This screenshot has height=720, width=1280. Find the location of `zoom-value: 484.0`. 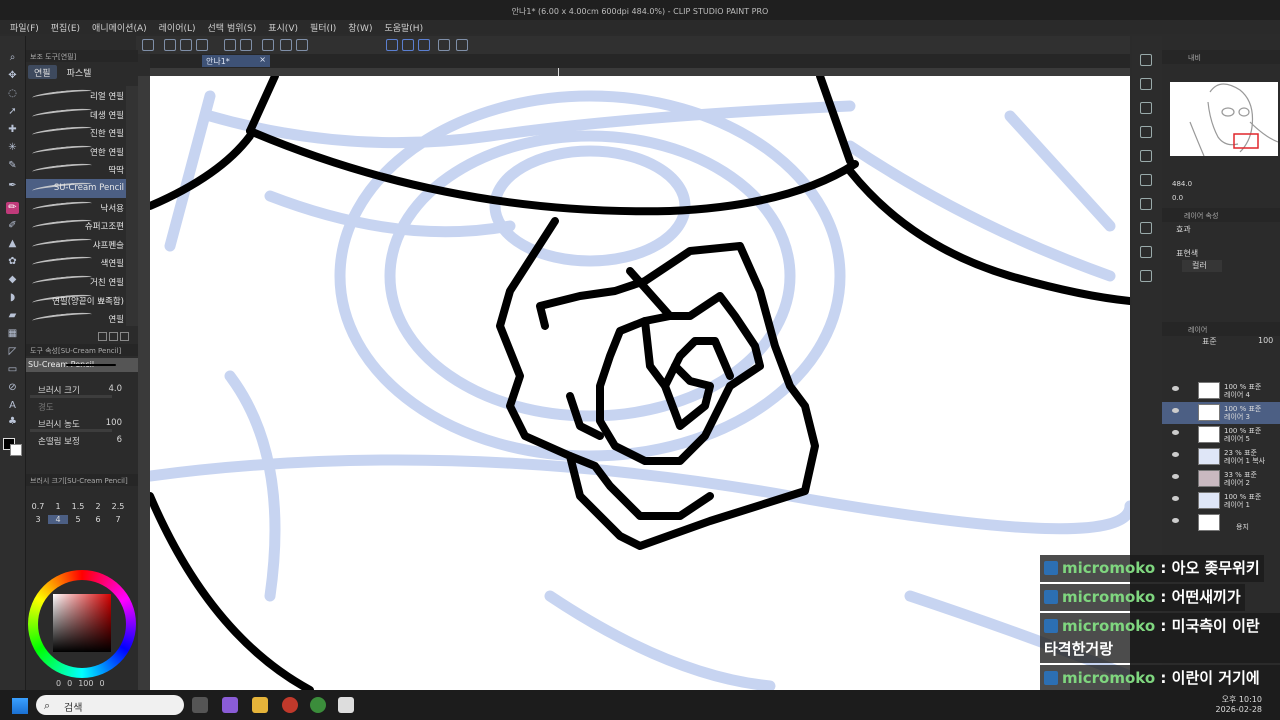

zoom-value: 484.0 is located at coordinates (1182, 184).